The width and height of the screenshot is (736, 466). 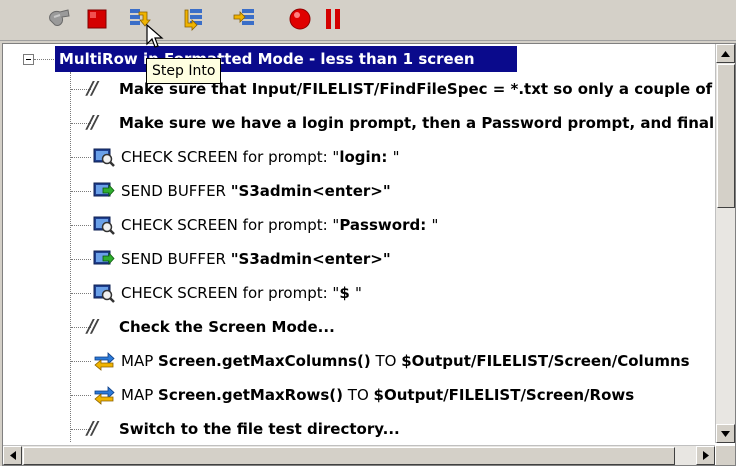 I want to click on disconnect-icon, so click(x=59, y=17).